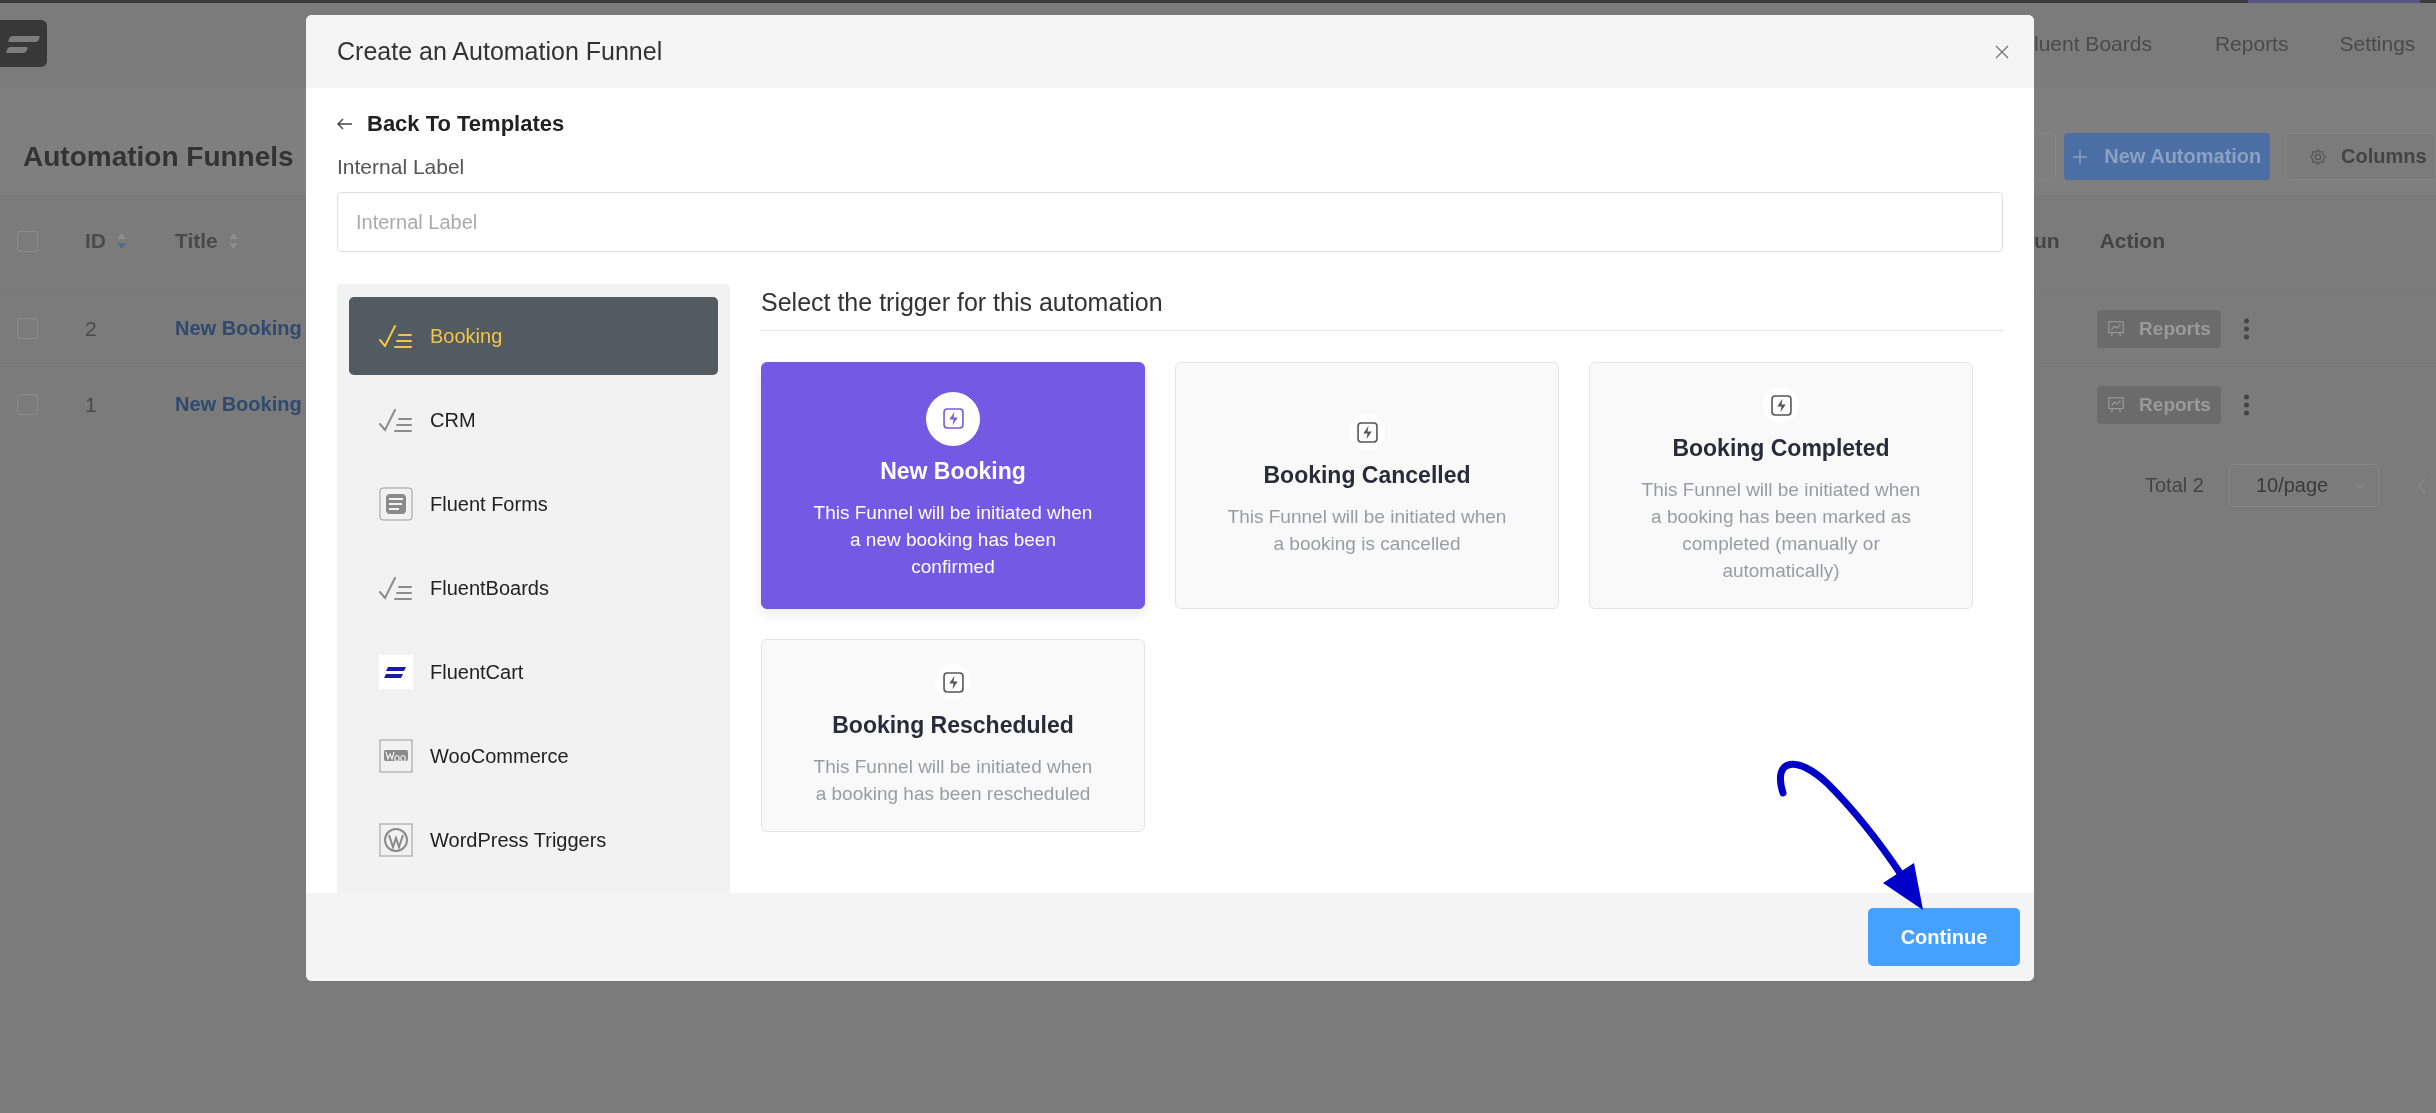 The image size is (2436, 1113). Describe the element at coordinates (2318, 156) in the screenshot. I see `gear-icon` at that location.